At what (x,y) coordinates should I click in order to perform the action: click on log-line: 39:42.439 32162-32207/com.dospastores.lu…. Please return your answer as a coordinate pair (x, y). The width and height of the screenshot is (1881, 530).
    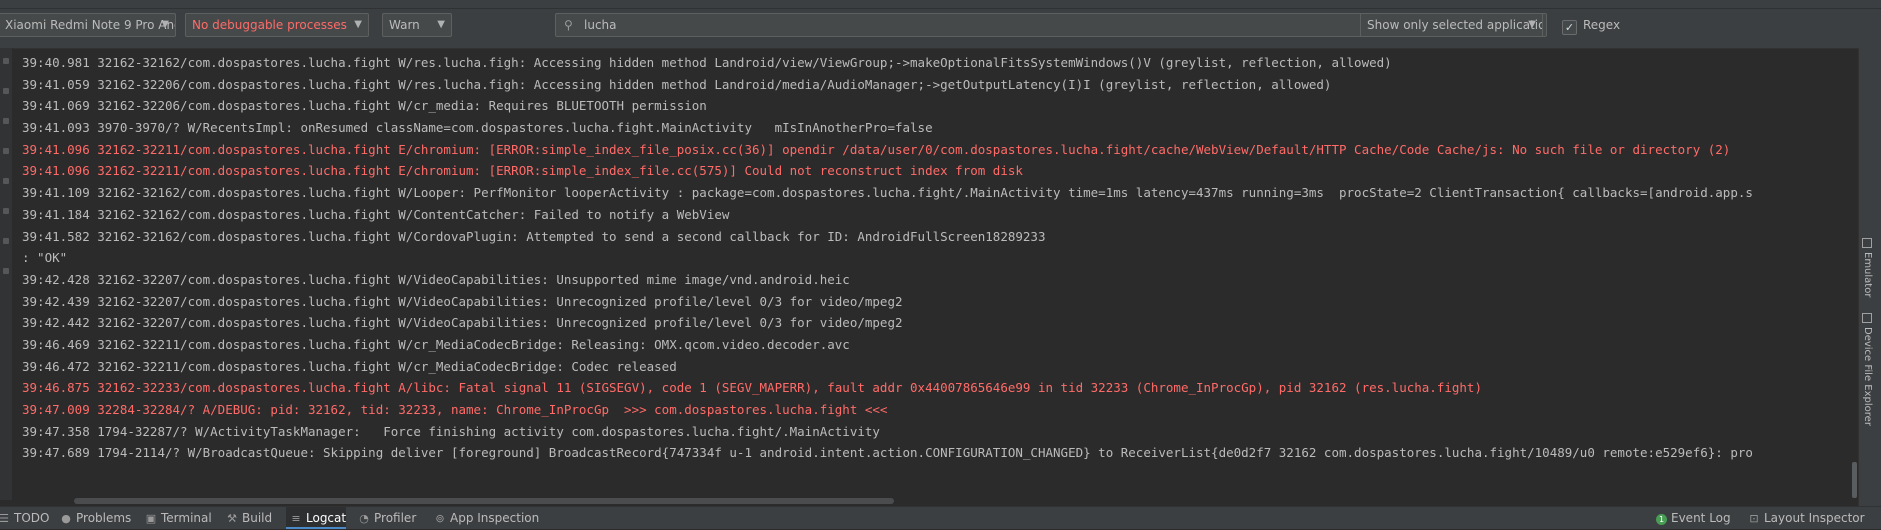
    Looking at the image, I should click on (462, 301).